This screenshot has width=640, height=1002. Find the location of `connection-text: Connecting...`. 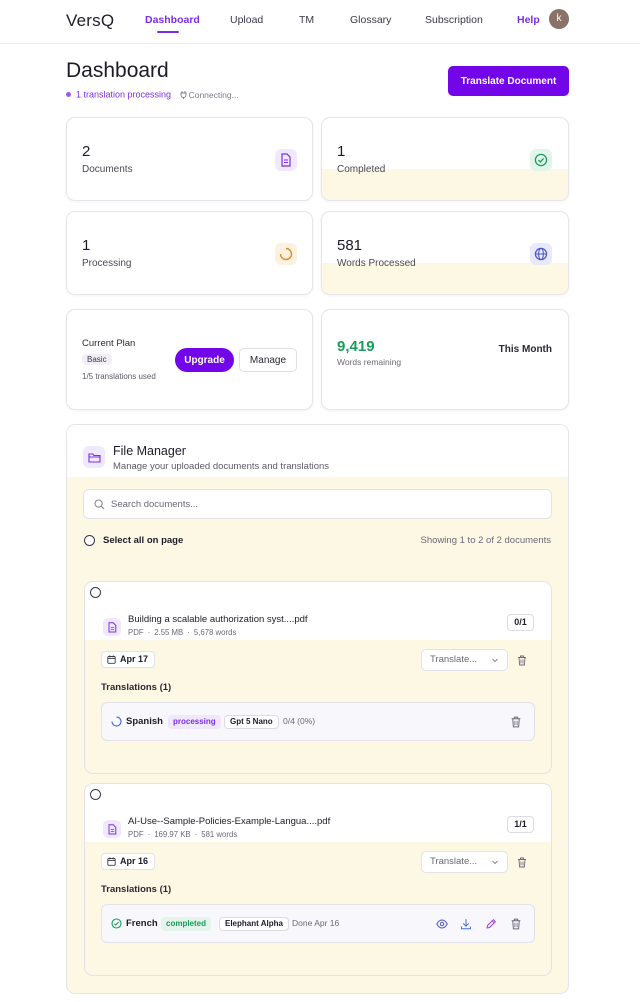

connection-text: Connecting... is located at coordinates (213, 94).